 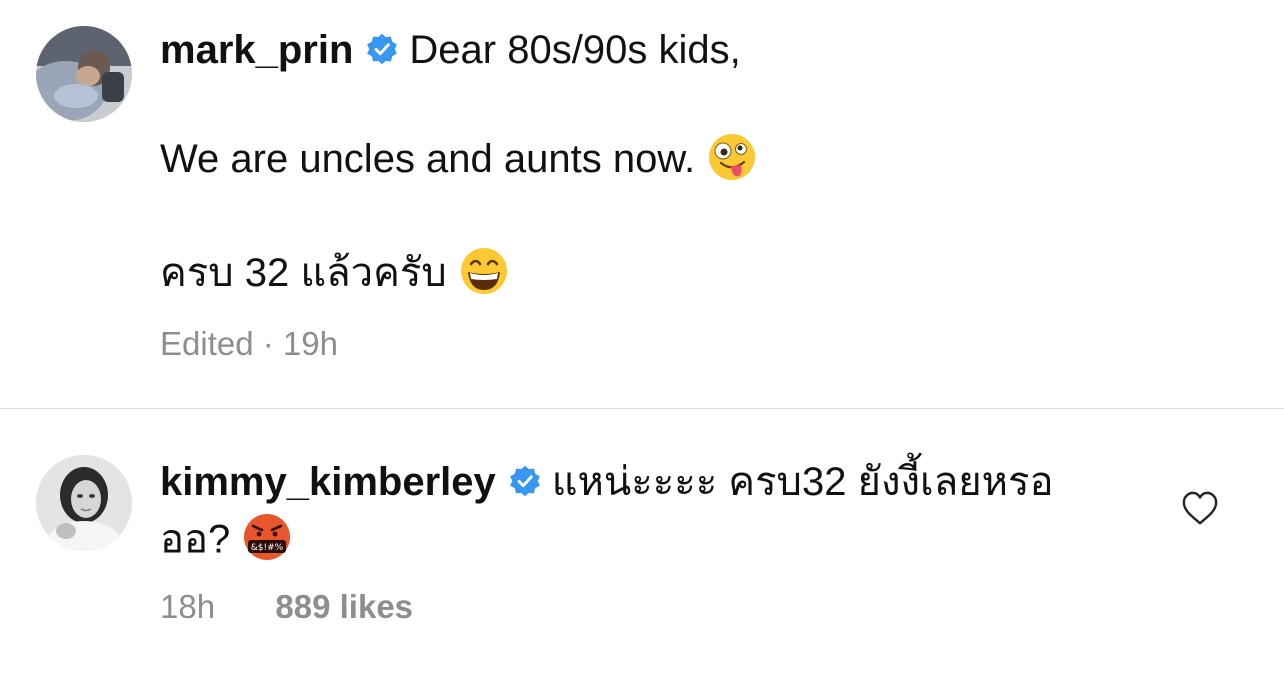 What do you see at coordinates (267, 537) in the screenshot?
I see `cursing-face-emoji-icon: &$!#%` at bounding box center [267, 537].